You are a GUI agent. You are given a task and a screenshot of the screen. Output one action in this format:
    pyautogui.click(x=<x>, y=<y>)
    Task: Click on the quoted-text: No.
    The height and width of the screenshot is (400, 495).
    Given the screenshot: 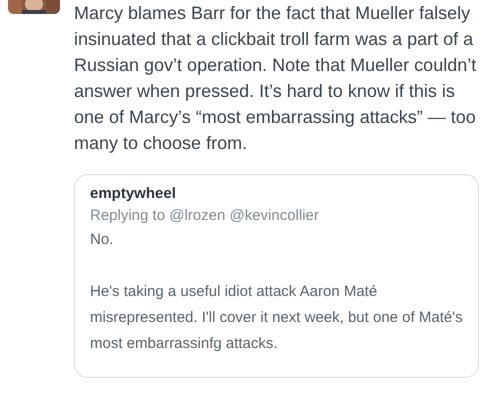 What is the action you would take?
    pyautogui.click(x=102, y=240)
    